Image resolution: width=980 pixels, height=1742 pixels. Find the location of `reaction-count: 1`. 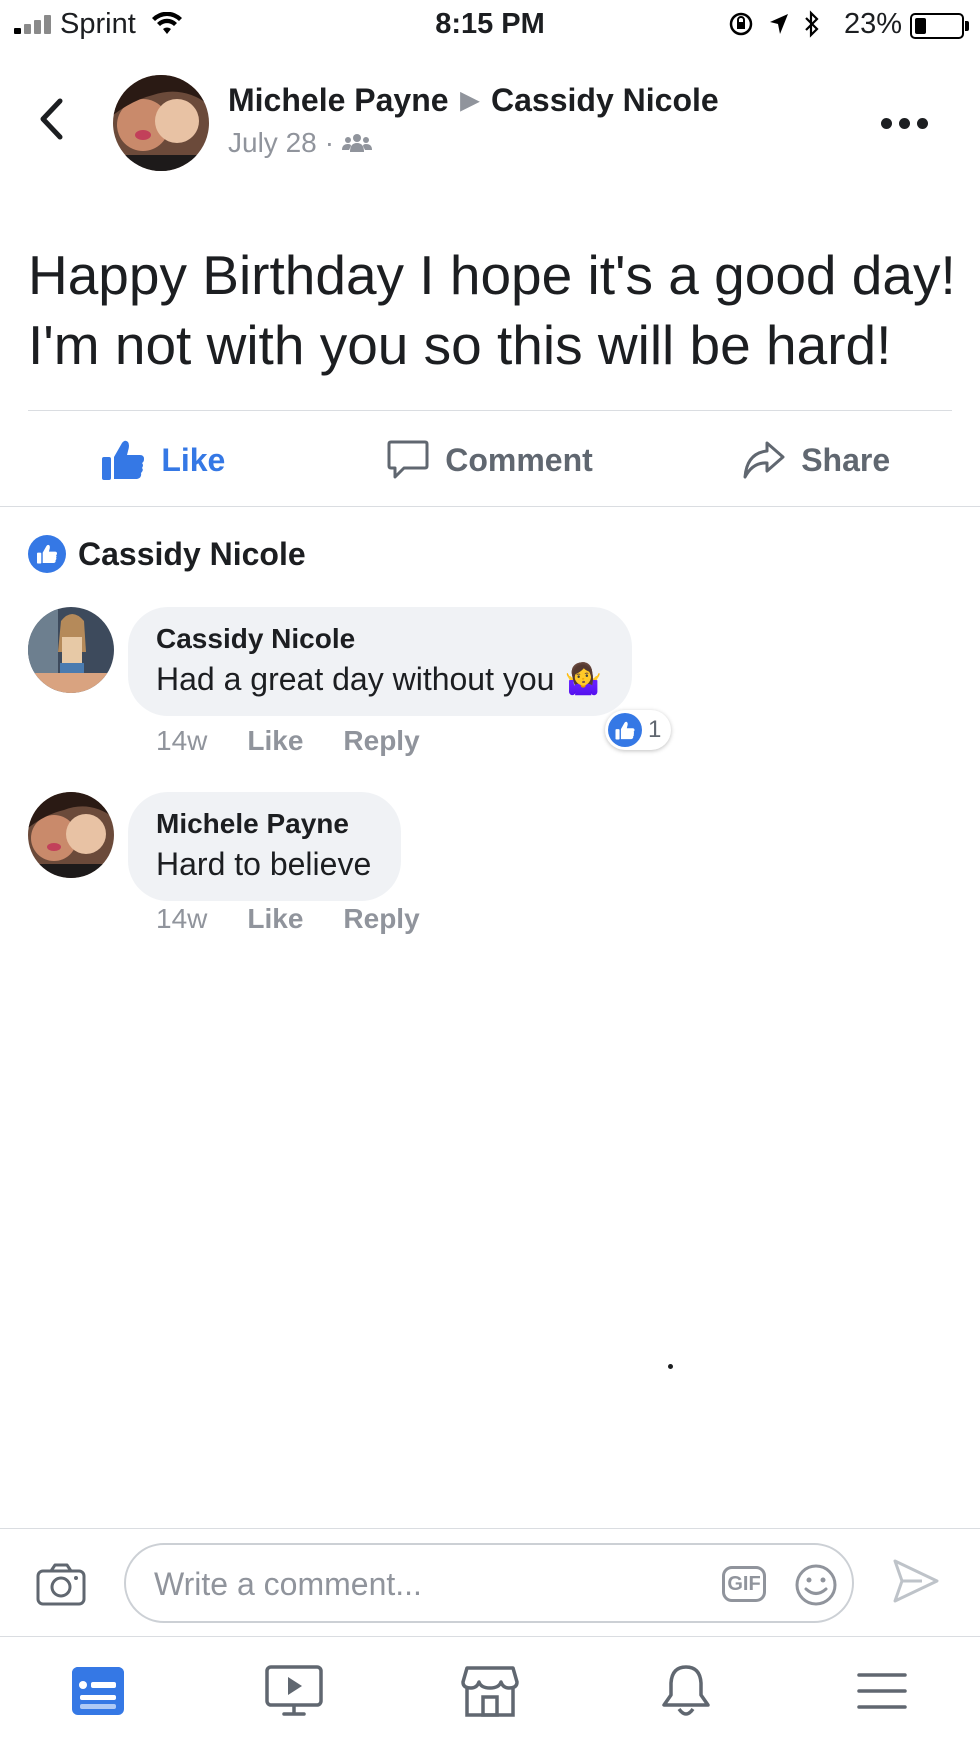

reaction-count: 1 is located at coordinates (655, 729).